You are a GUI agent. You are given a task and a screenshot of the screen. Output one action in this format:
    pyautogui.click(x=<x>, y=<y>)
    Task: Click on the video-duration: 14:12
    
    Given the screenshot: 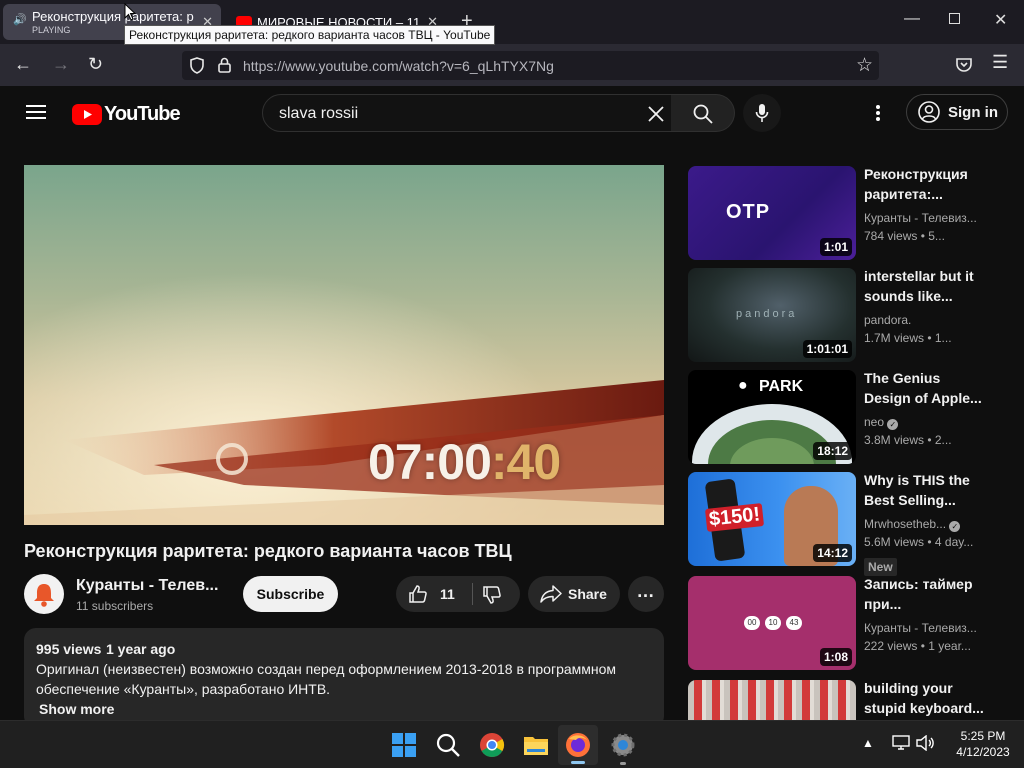 What is the action you would take?
    pyautogui.click(x=832, y=553)
    